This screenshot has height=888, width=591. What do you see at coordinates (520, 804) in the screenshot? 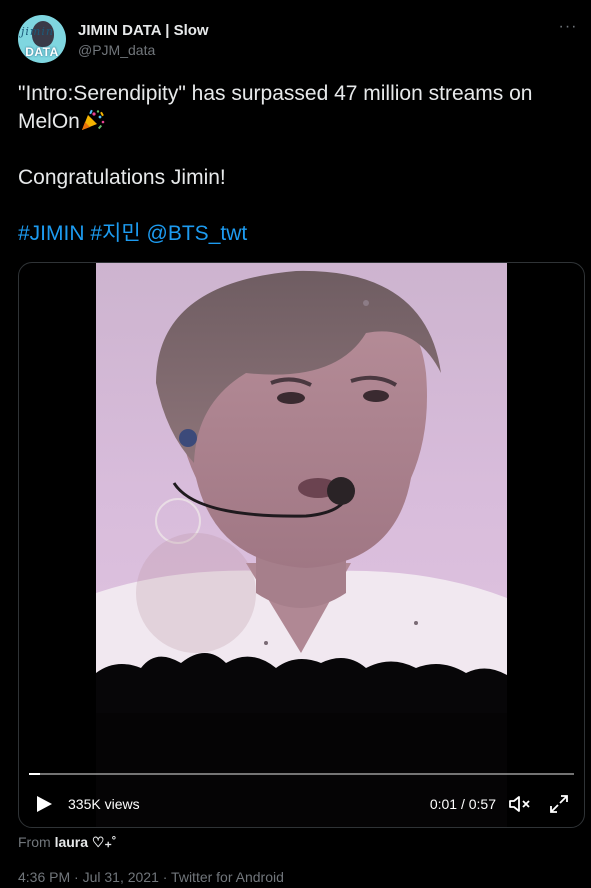
I see `mute-icon` at bounding box center [520, 804].